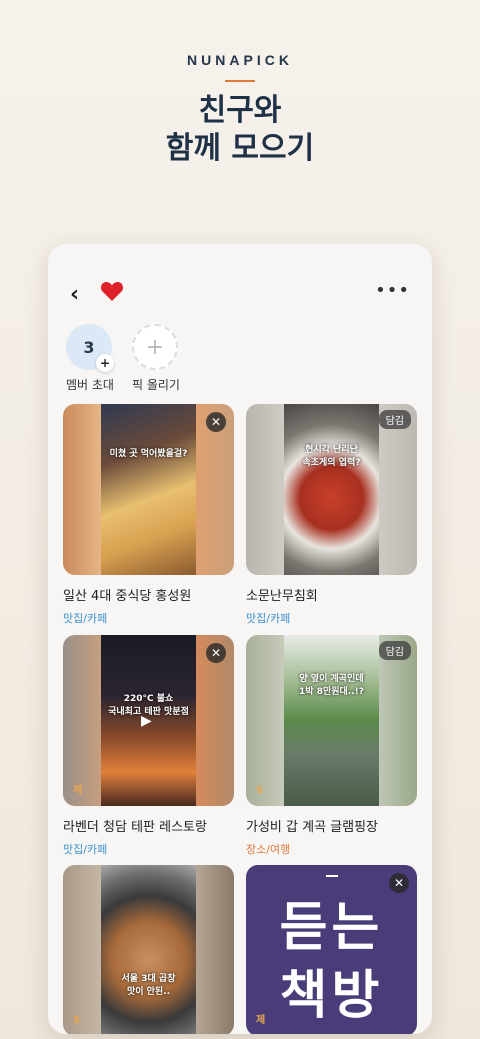  I want to click on pick-thumbnail: 220°C 불쇼 국내최고 테판 맛분점 ▶ ✕ 제, so click(148, 720).